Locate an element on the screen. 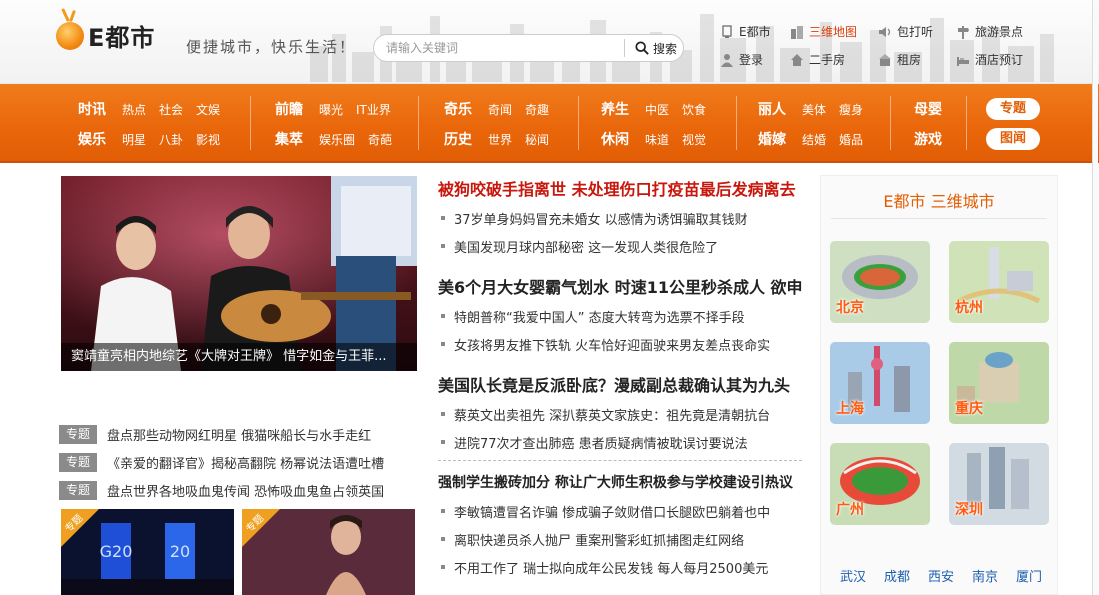 This screenshot has height=595, width=1099. search-button: 搜索 is located at coordinates (656, 48).